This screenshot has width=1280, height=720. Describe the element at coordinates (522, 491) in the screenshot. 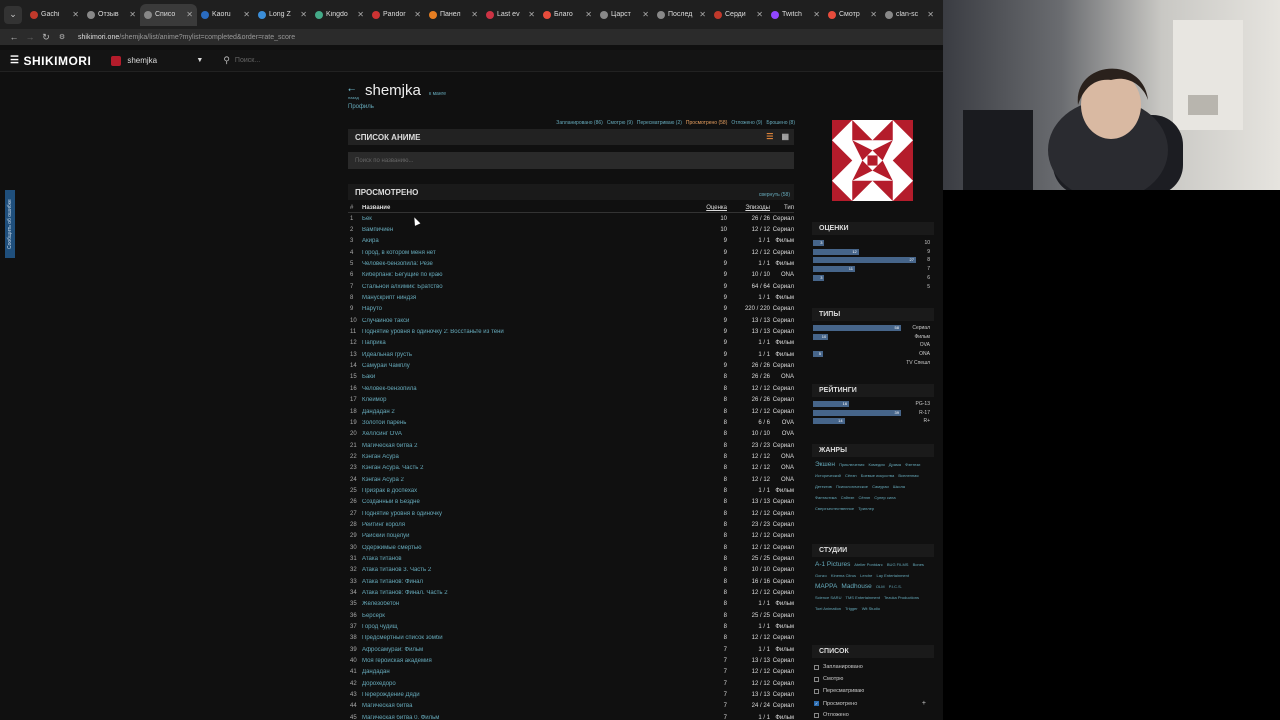

I see `anime-title-link: Призрак в доспехах` at that location.